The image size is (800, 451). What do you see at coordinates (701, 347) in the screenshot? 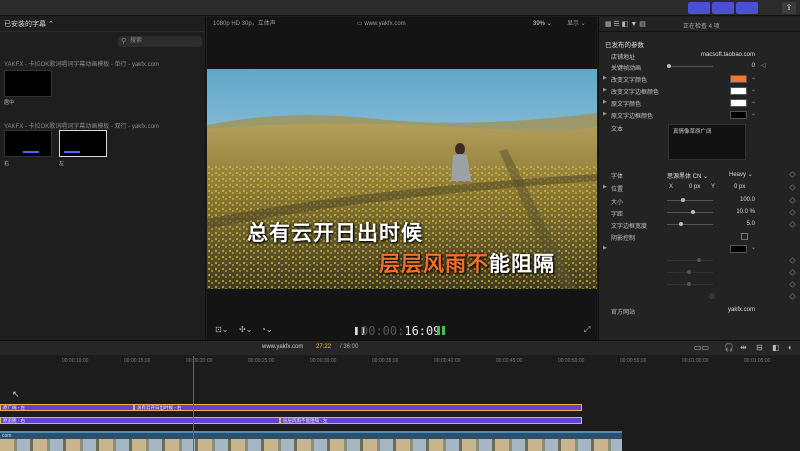
I see `clip-appearance-icon: ▭▭` at bounding box center [701, 347].